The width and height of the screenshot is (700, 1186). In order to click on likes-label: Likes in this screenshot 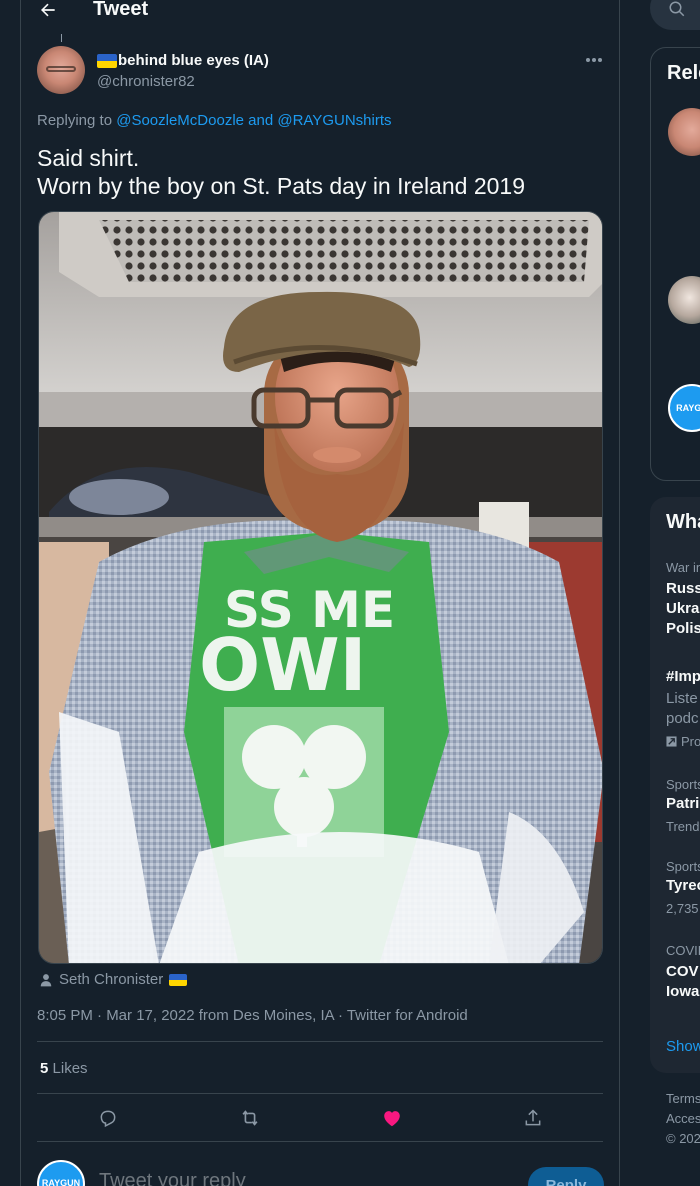, I will do `click(70, 1068)`.